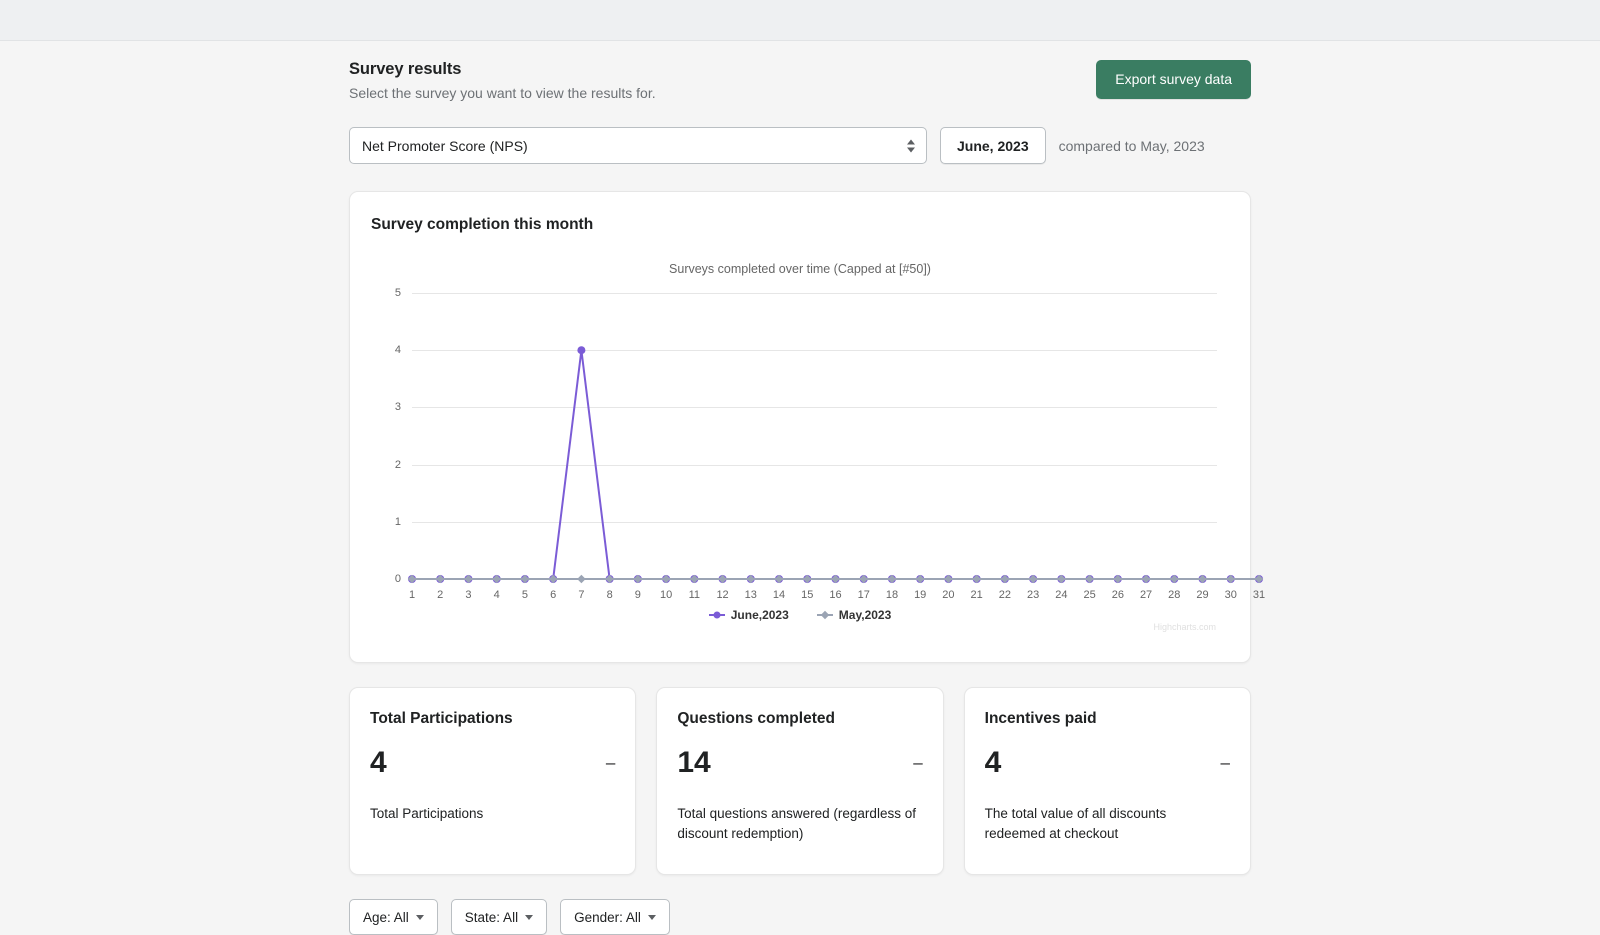 The width and height of the screenshot is (1600, 935). What do you see at coordinates (397, 579) in the screenshot?
I see `y-axis-tick-label: 0` at bounding box center [397, 579].